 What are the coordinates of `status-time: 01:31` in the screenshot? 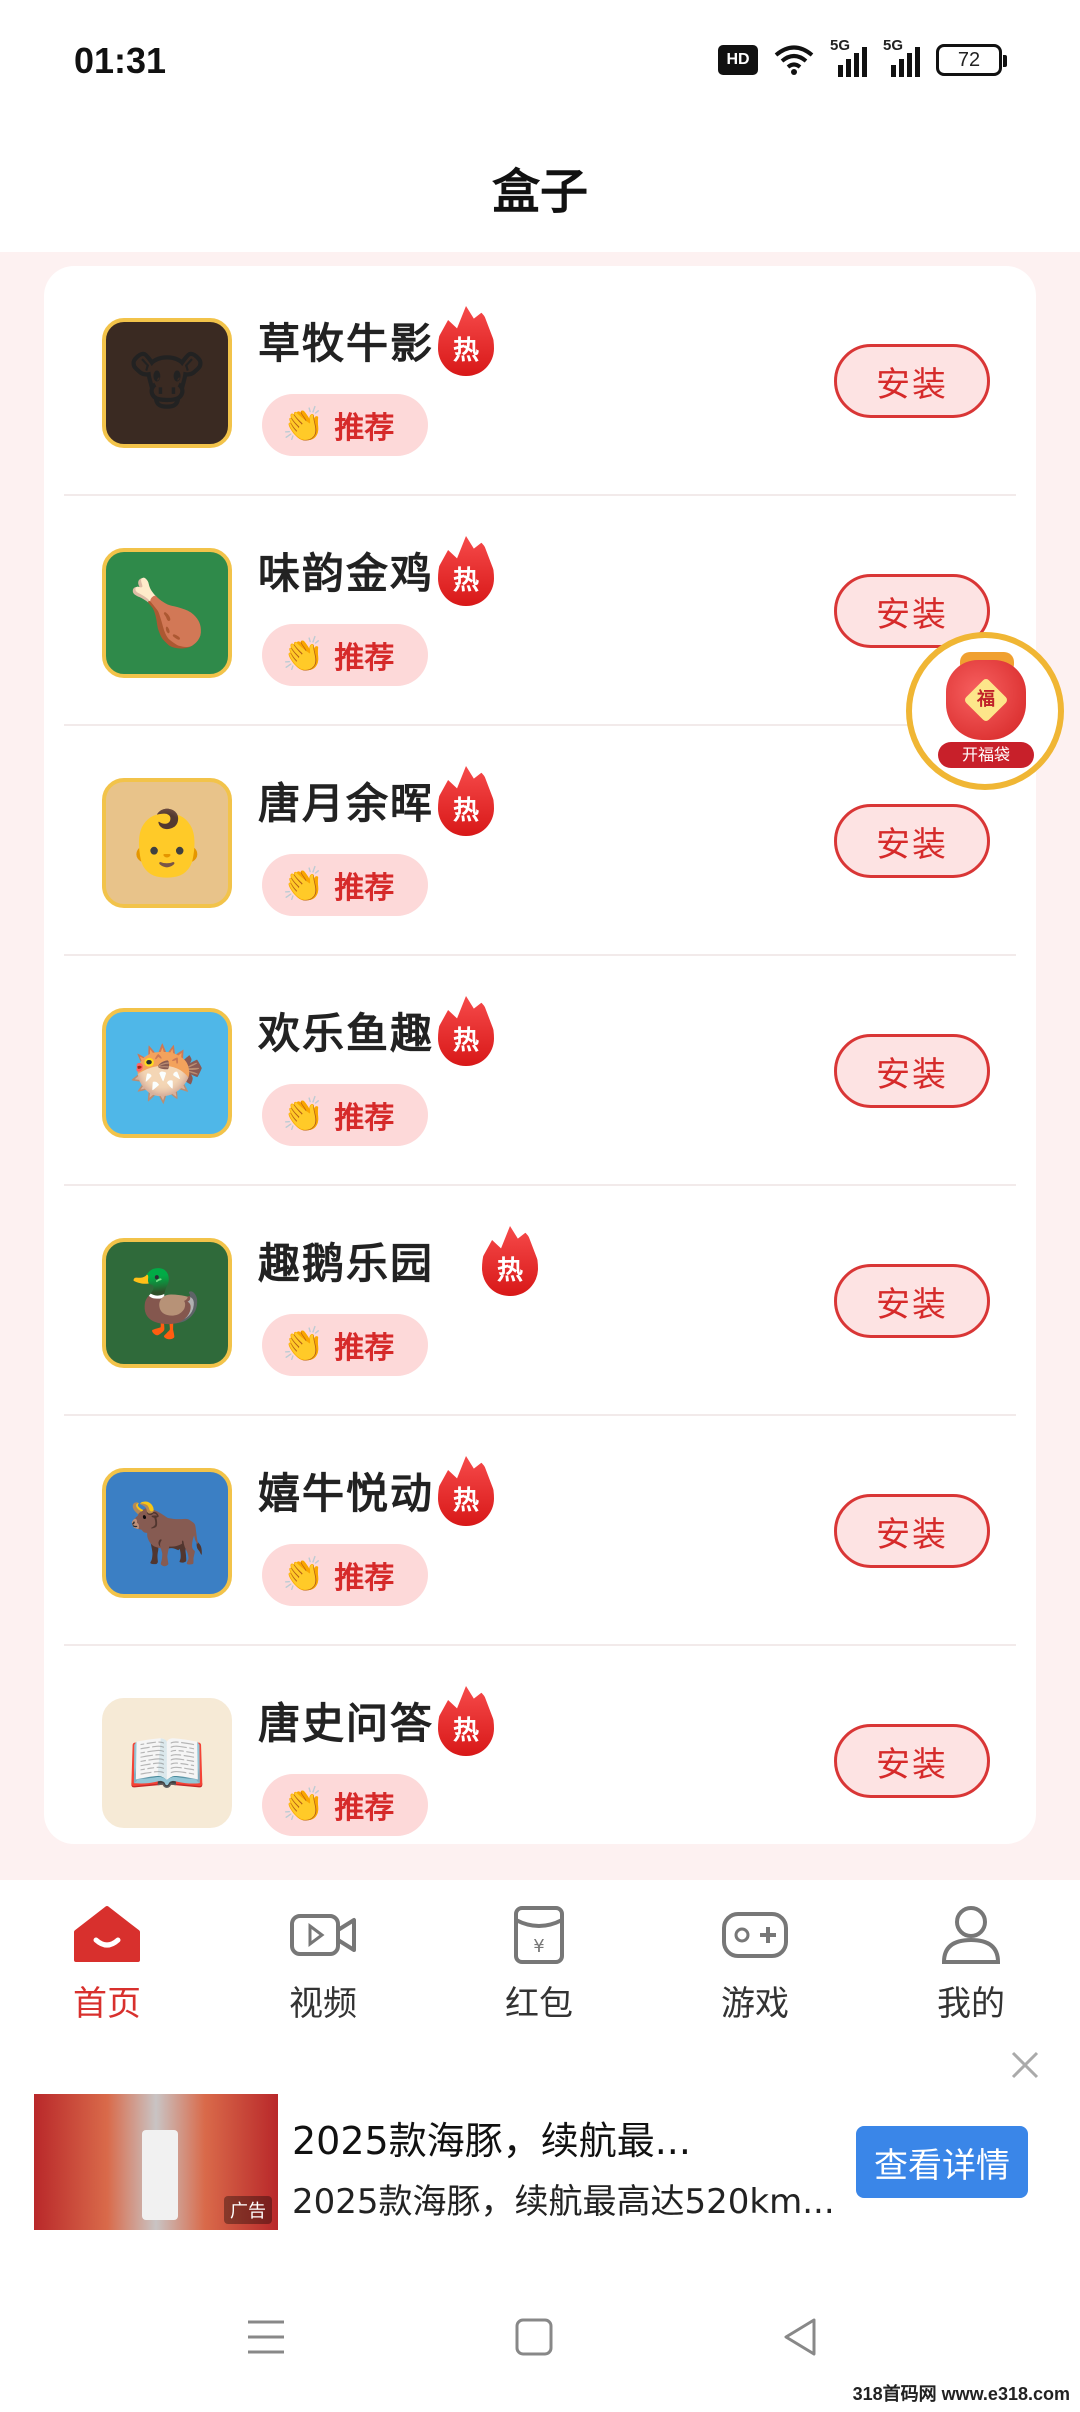 It's located at (120, 60).